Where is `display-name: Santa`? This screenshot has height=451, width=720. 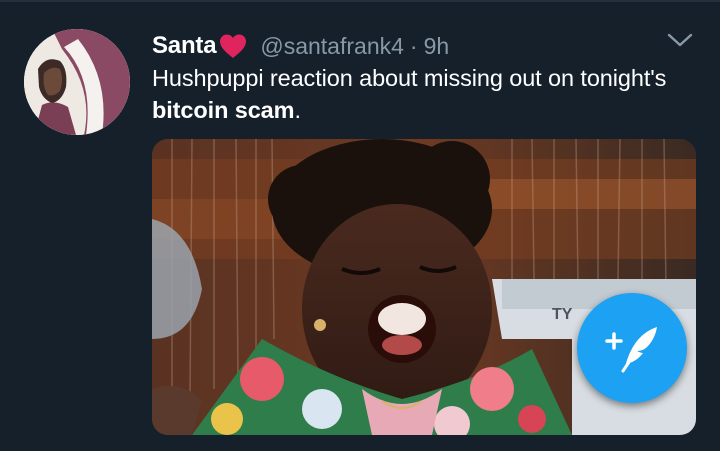
display-name: Santa is located at coordinates (184, 46).